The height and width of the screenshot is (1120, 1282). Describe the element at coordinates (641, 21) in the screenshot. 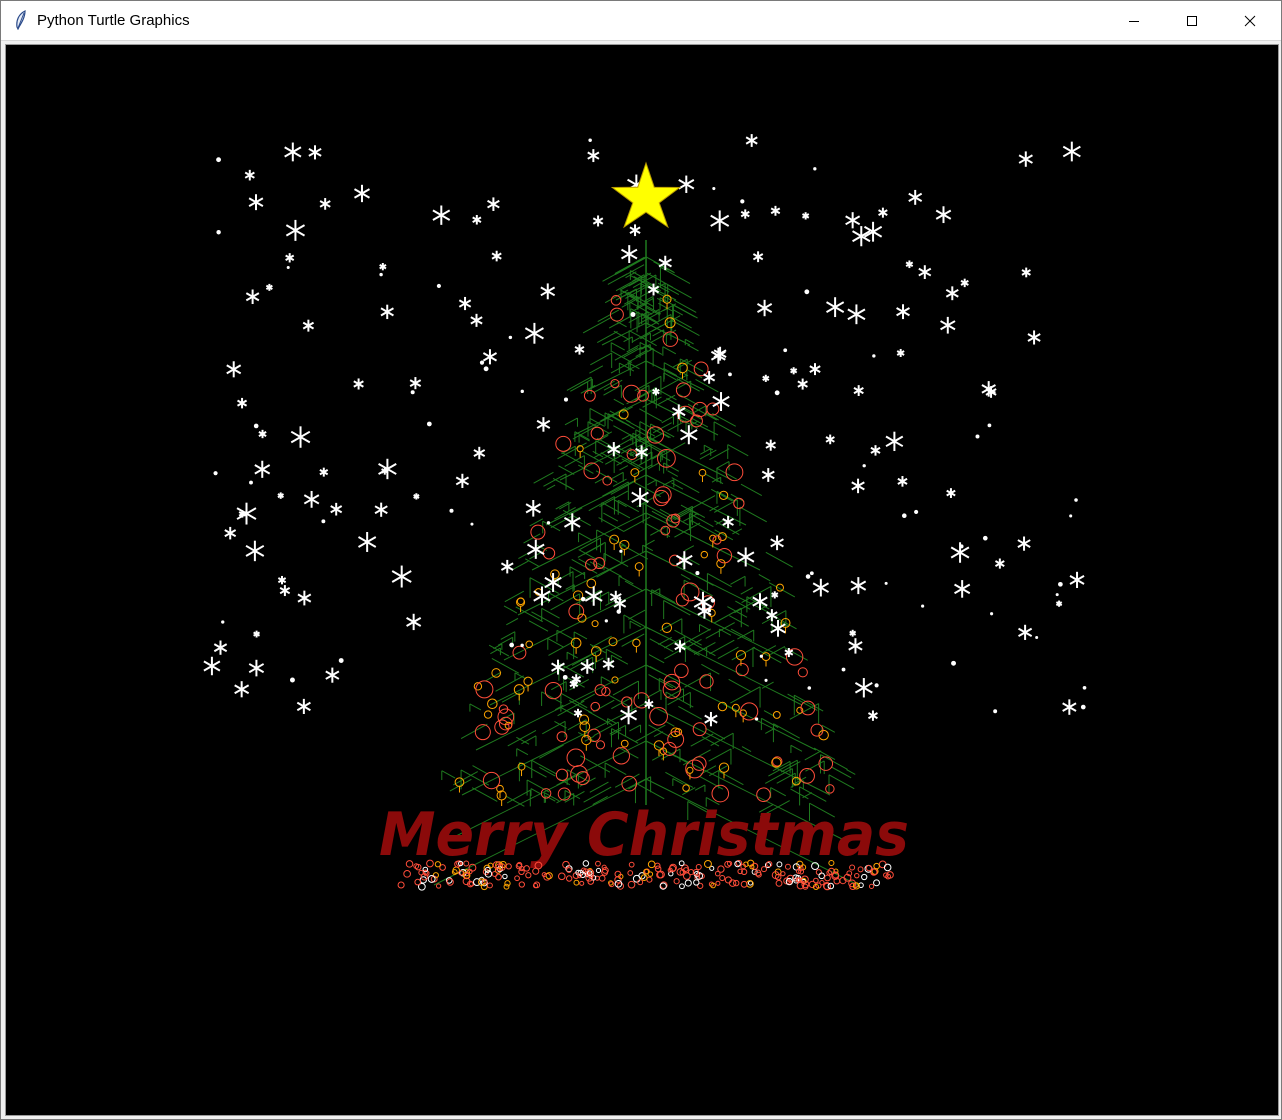

I see `title-bar: Python Turtle Graphics` at that location.